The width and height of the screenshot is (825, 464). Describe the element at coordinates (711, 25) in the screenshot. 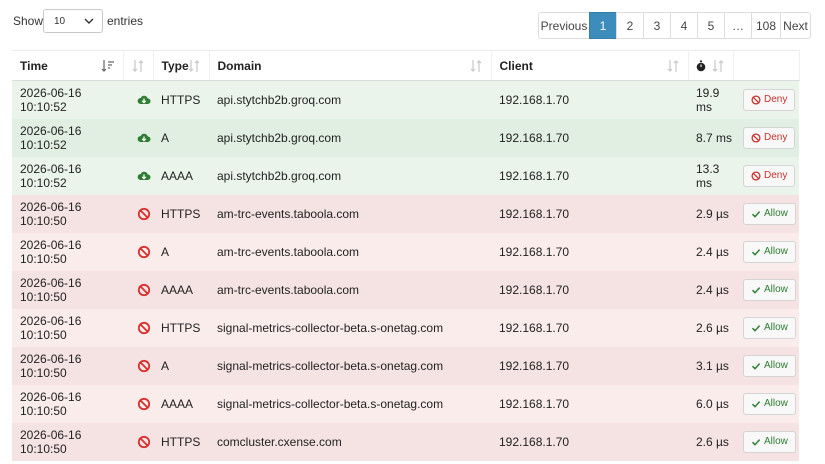

I see `page-button-5: 5` at that location.